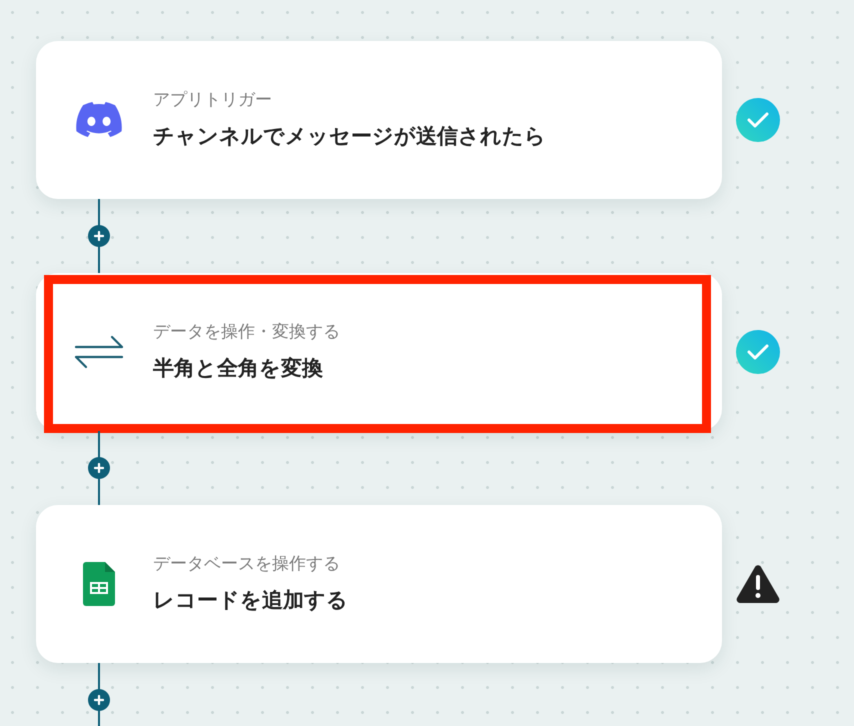  I want to click on step-title: レコードを追加する, so click(250, 601).